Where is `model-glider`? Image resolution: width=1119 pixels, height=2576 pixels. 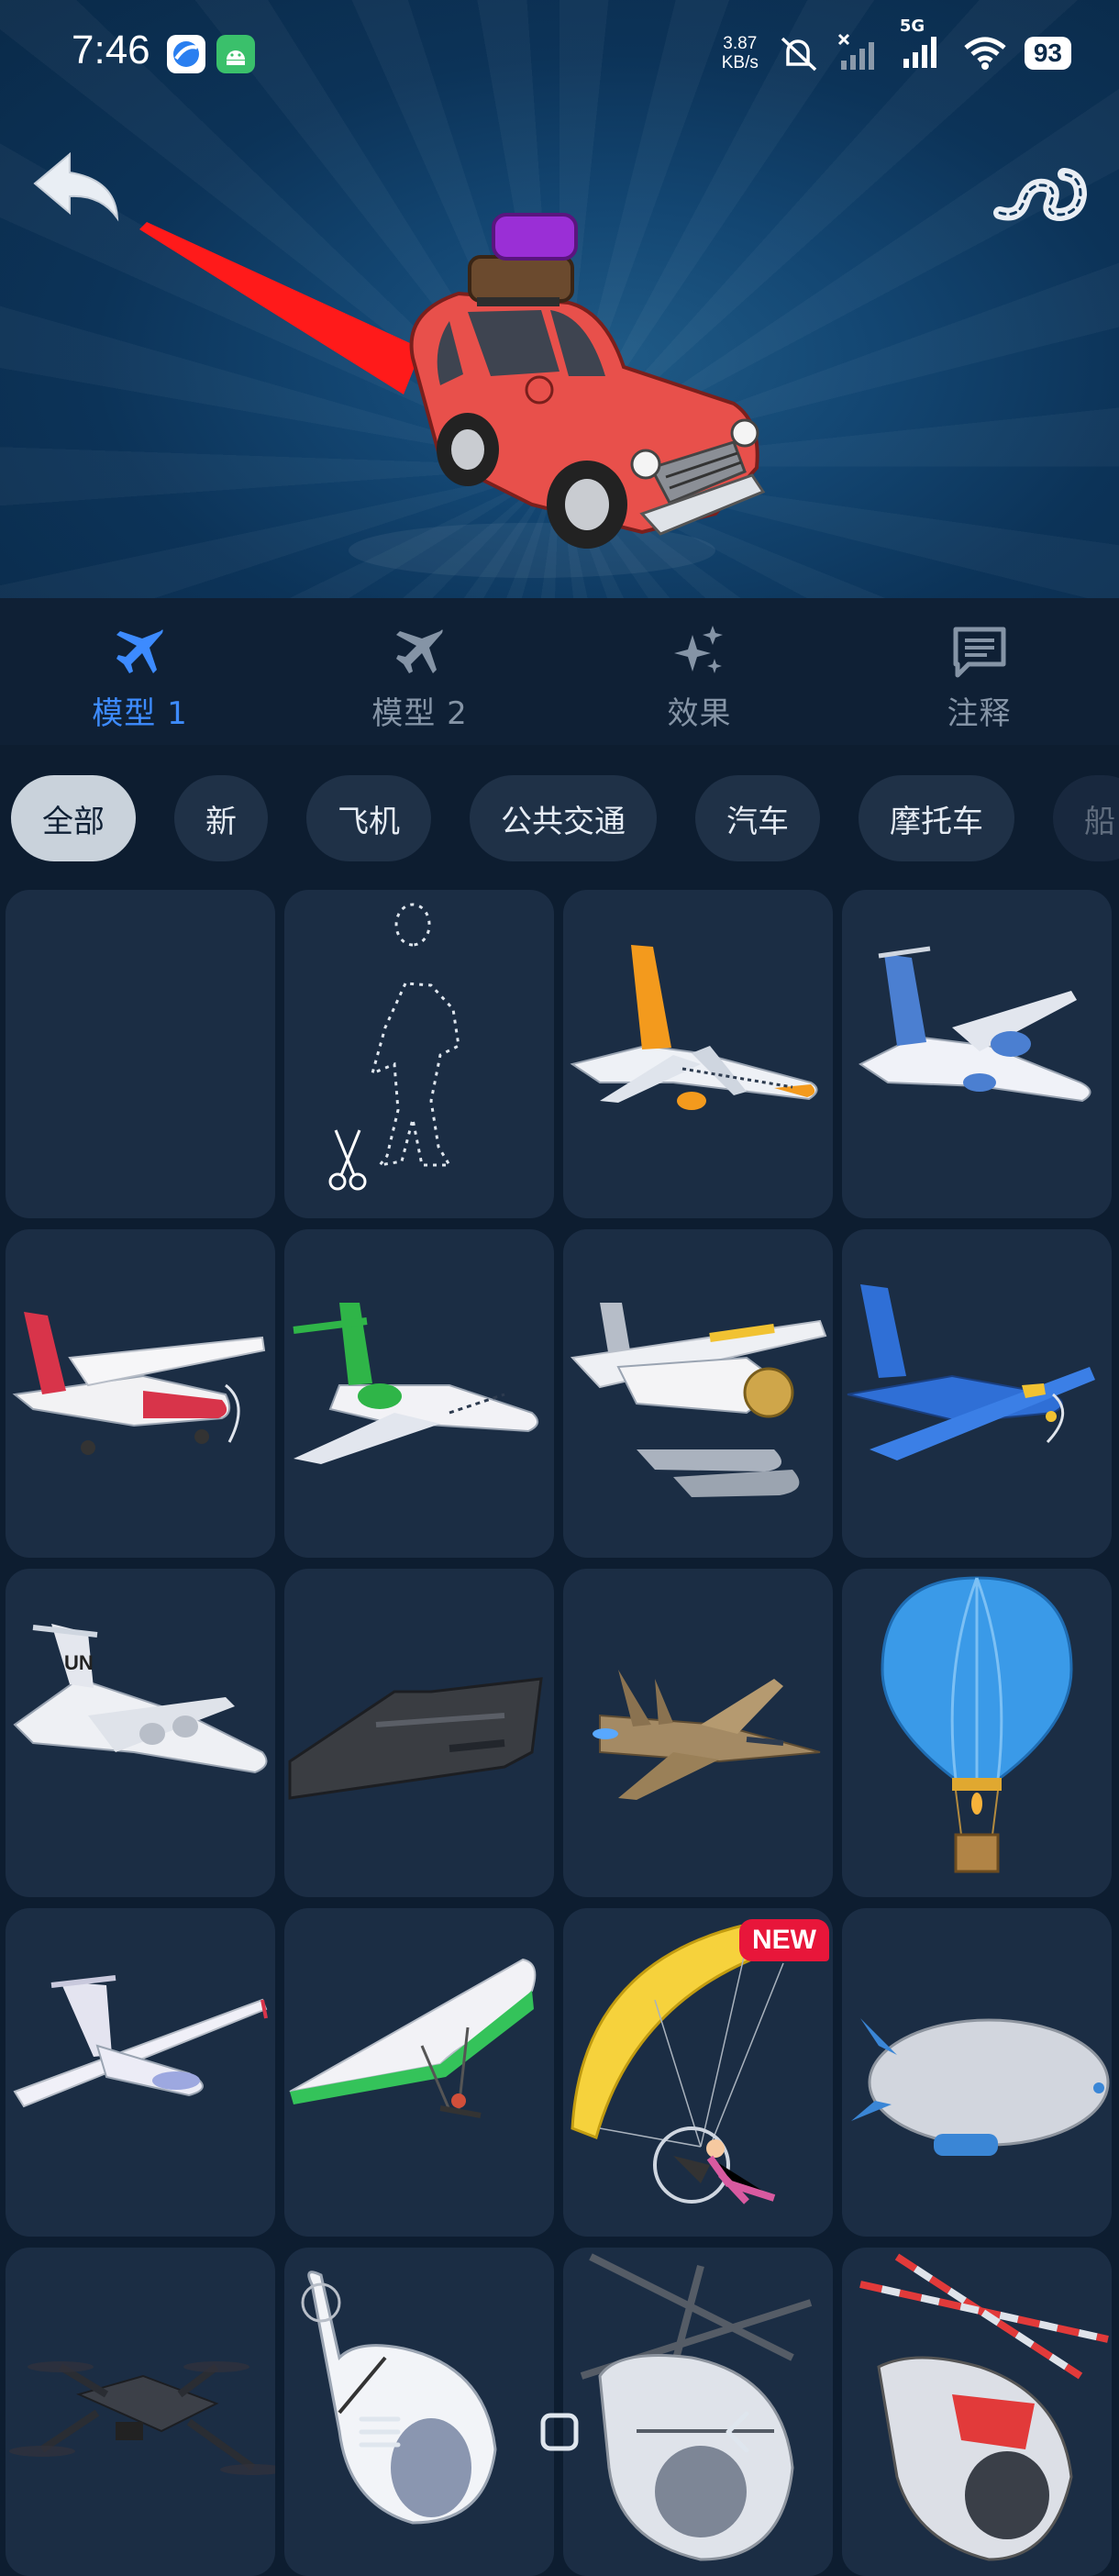
model-glider is located at coordinates (140, 2072).